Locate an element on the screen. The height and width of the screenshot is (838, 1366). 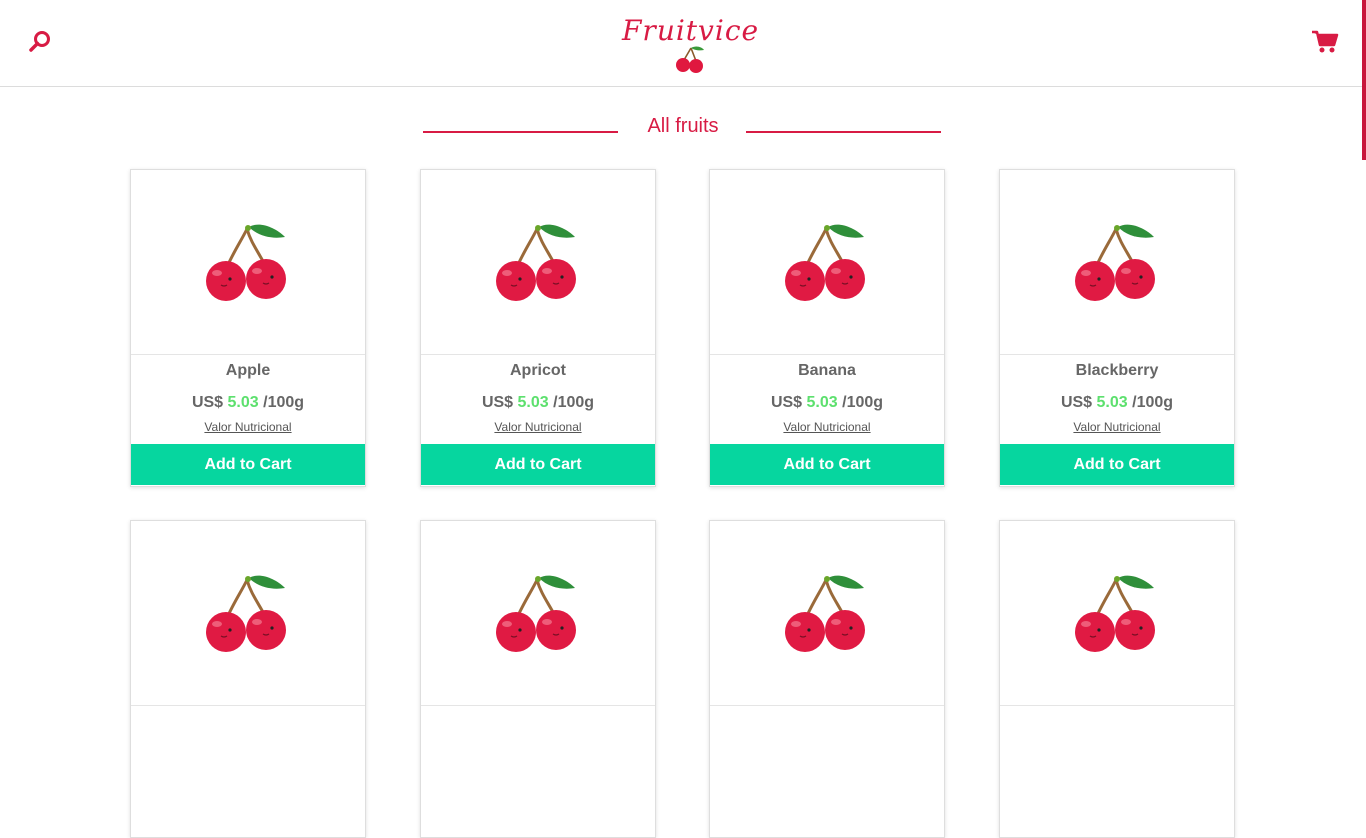
site-header: Fruitvice is located at coordinates (683, 43).